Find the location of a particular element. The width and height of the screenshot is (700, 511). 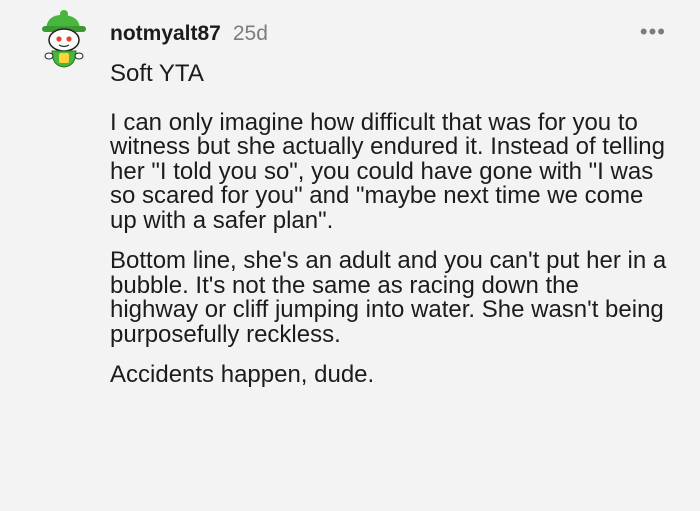

comment-header: notmyalt87 25d is located at coordinates (189, 34).